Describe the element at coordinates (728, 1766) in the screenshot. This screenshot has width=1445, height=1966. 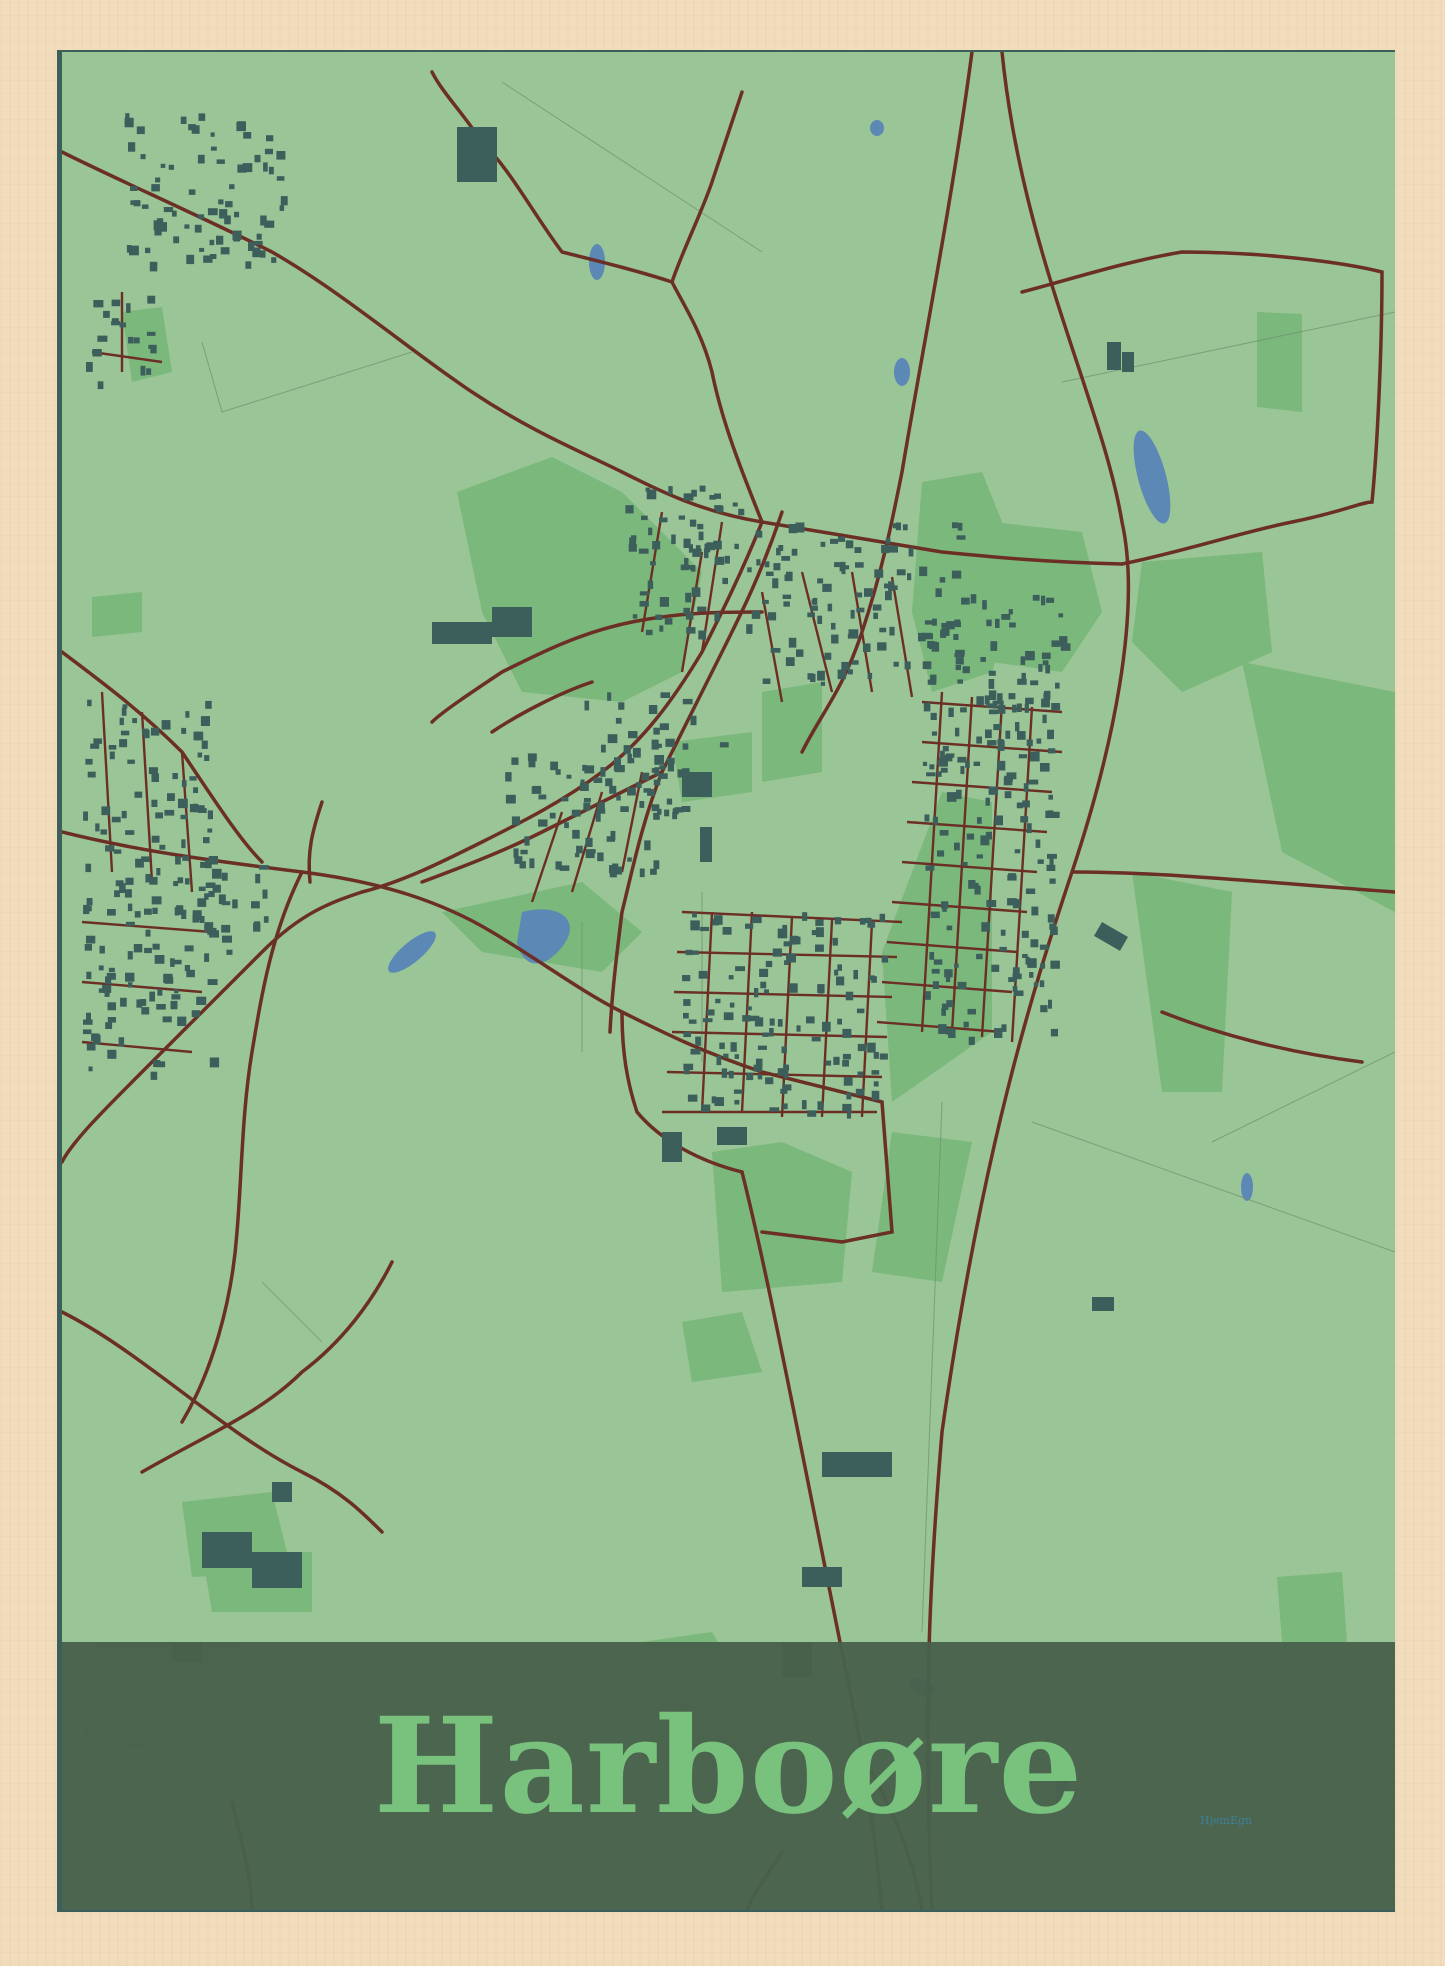
I see `city-name-title: Harboøre` at that location.